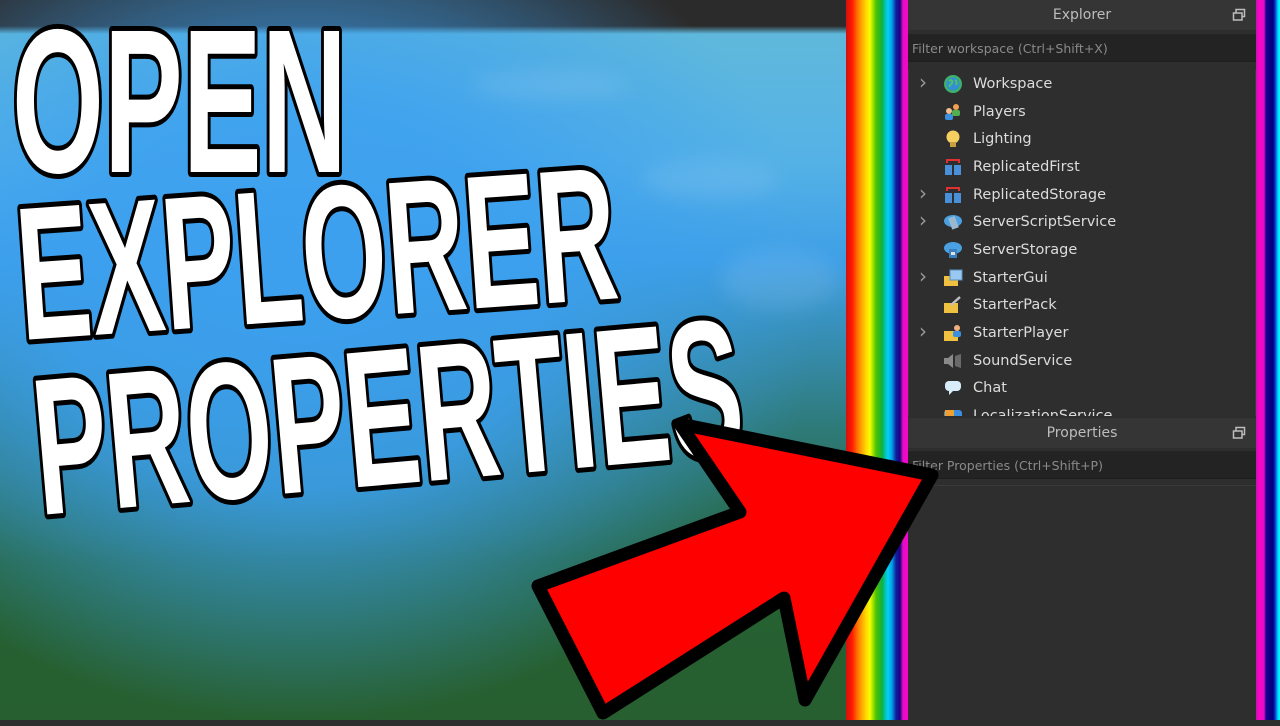 The width and height of the screenshot is (1280, 726). I want to click on arrow-shape, so click(735, 568).